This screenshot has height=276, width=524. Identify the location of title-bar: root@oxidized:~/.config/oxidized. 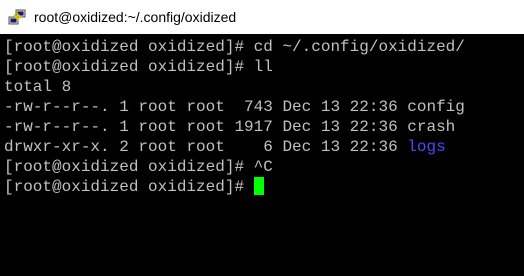
(262, 17).